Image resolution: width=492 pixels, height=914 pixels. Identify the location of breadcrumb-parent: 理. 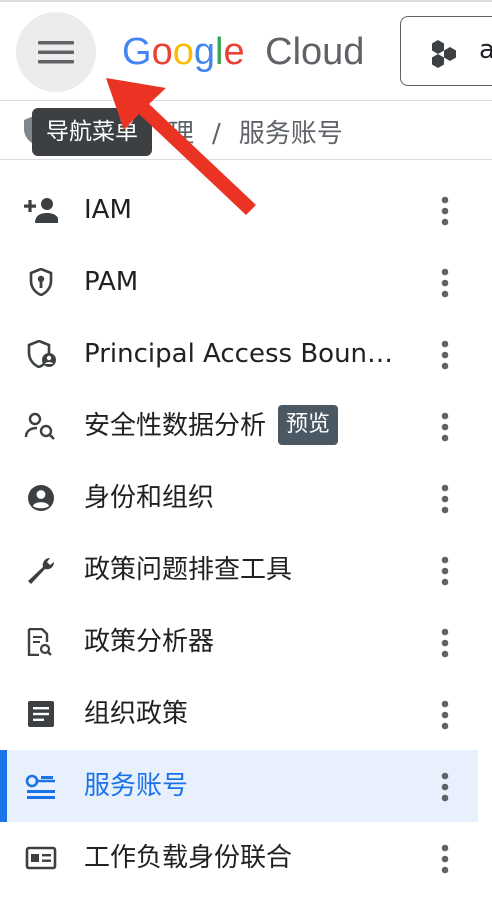
(181, 134).